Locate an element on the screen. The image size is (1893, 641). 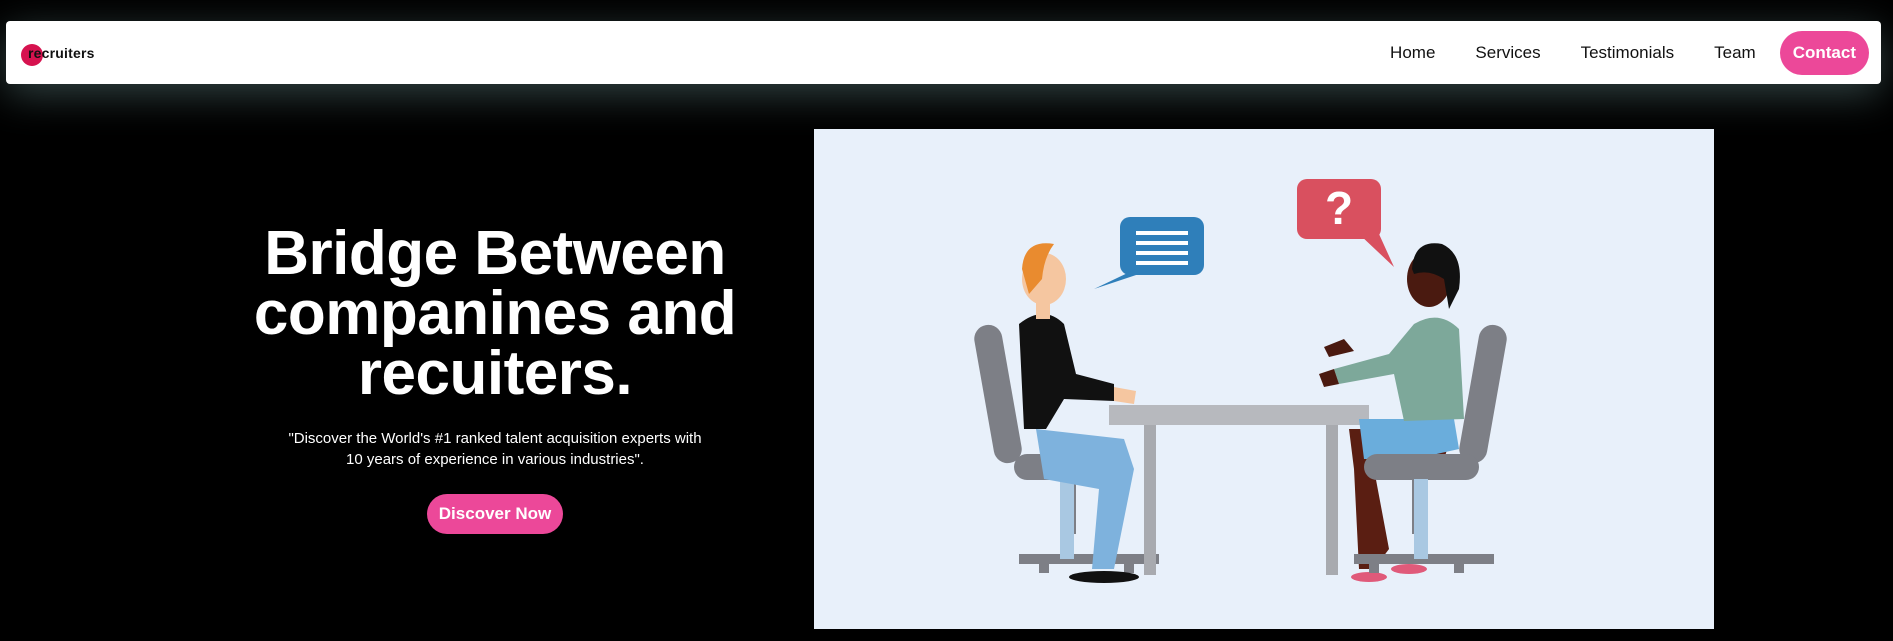
hero-title-line-3: recuiters. is located at coordinates (495, 373).